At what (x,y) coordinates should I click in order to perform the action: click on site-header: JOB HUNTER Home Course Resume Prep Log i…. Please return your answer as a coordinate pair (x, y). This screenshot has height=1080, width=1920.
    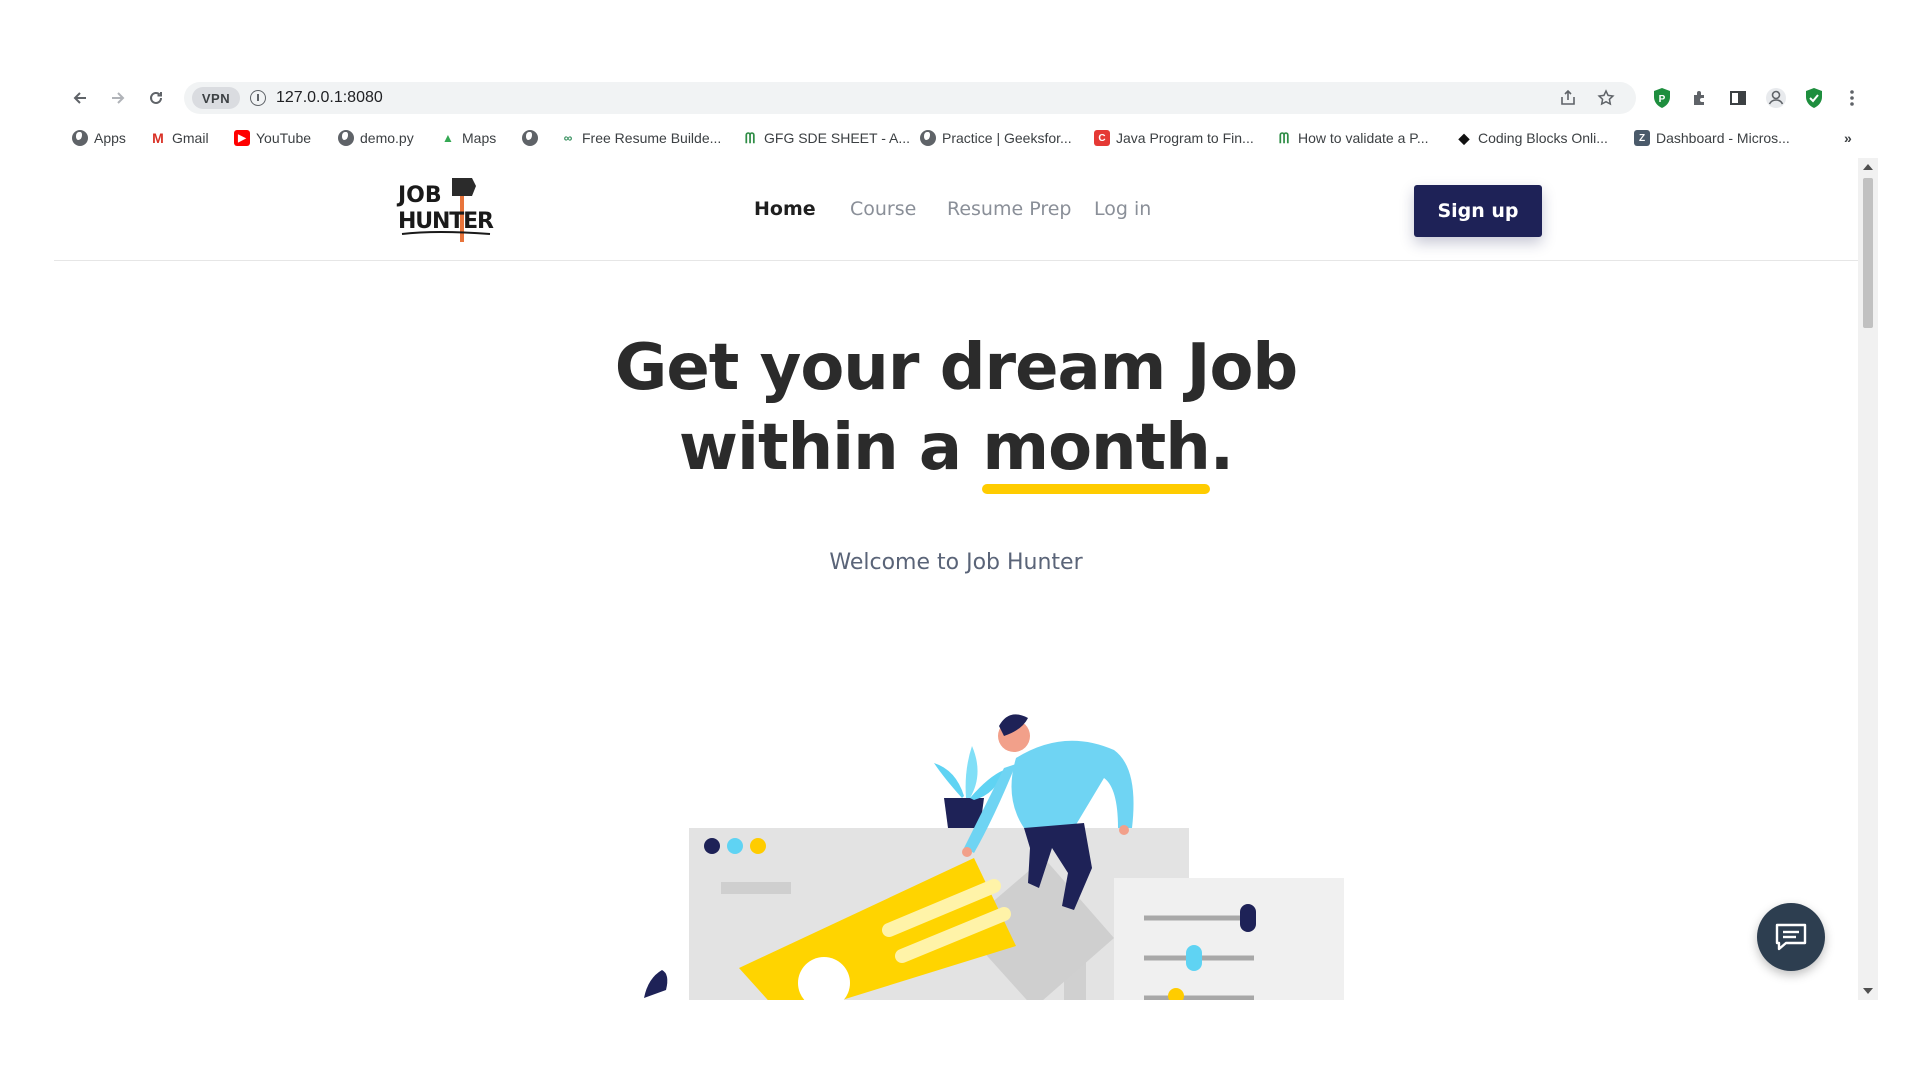
    Looking at the image, I should click on (956, 209).